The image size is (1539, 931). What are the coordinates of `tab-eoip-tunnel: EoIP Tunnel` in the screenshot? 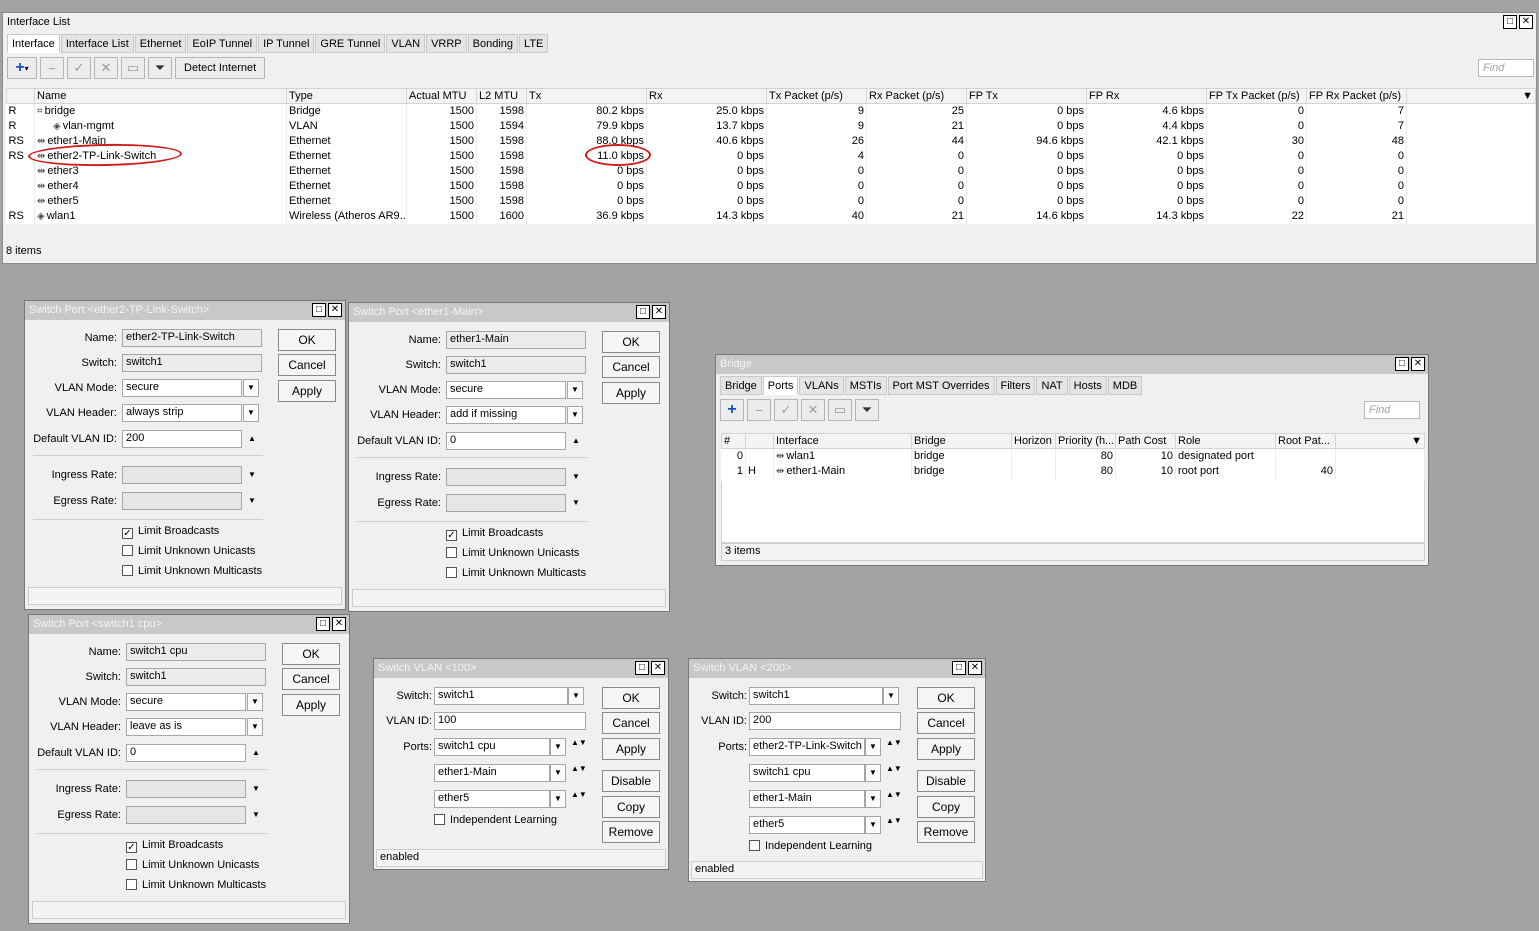 It's located at (222, 43).